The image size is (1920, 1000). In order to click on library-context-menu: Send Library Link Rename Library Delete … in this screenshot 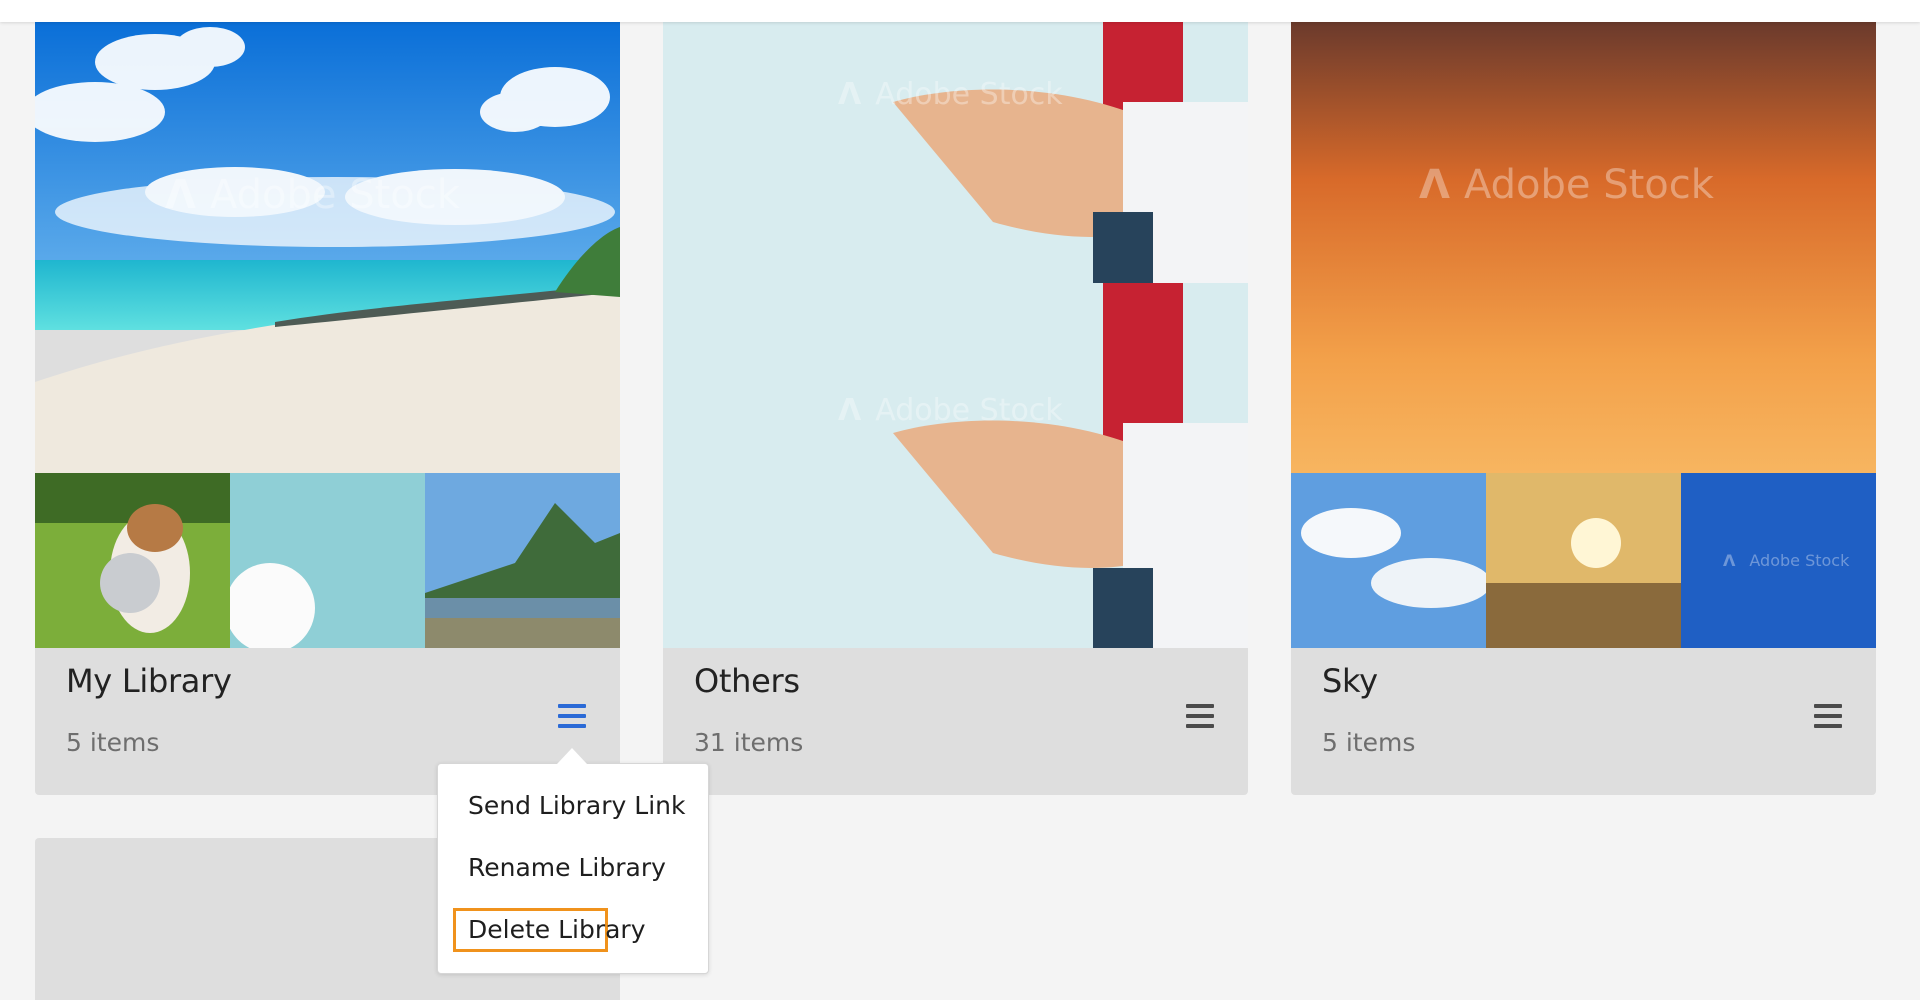, I will do `click(573, 868)`.